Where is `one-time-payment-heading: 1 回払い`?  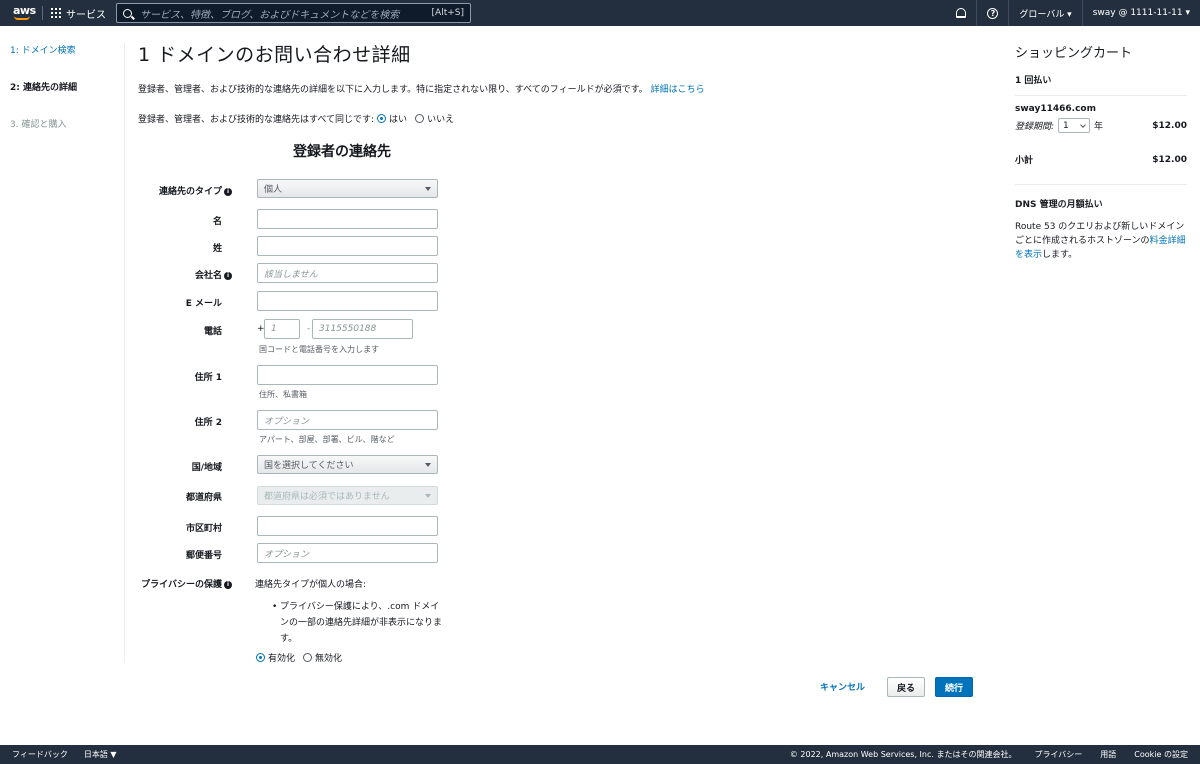
one-time-payment-heading: 1 回払い is located at coordinates (1033, 81).